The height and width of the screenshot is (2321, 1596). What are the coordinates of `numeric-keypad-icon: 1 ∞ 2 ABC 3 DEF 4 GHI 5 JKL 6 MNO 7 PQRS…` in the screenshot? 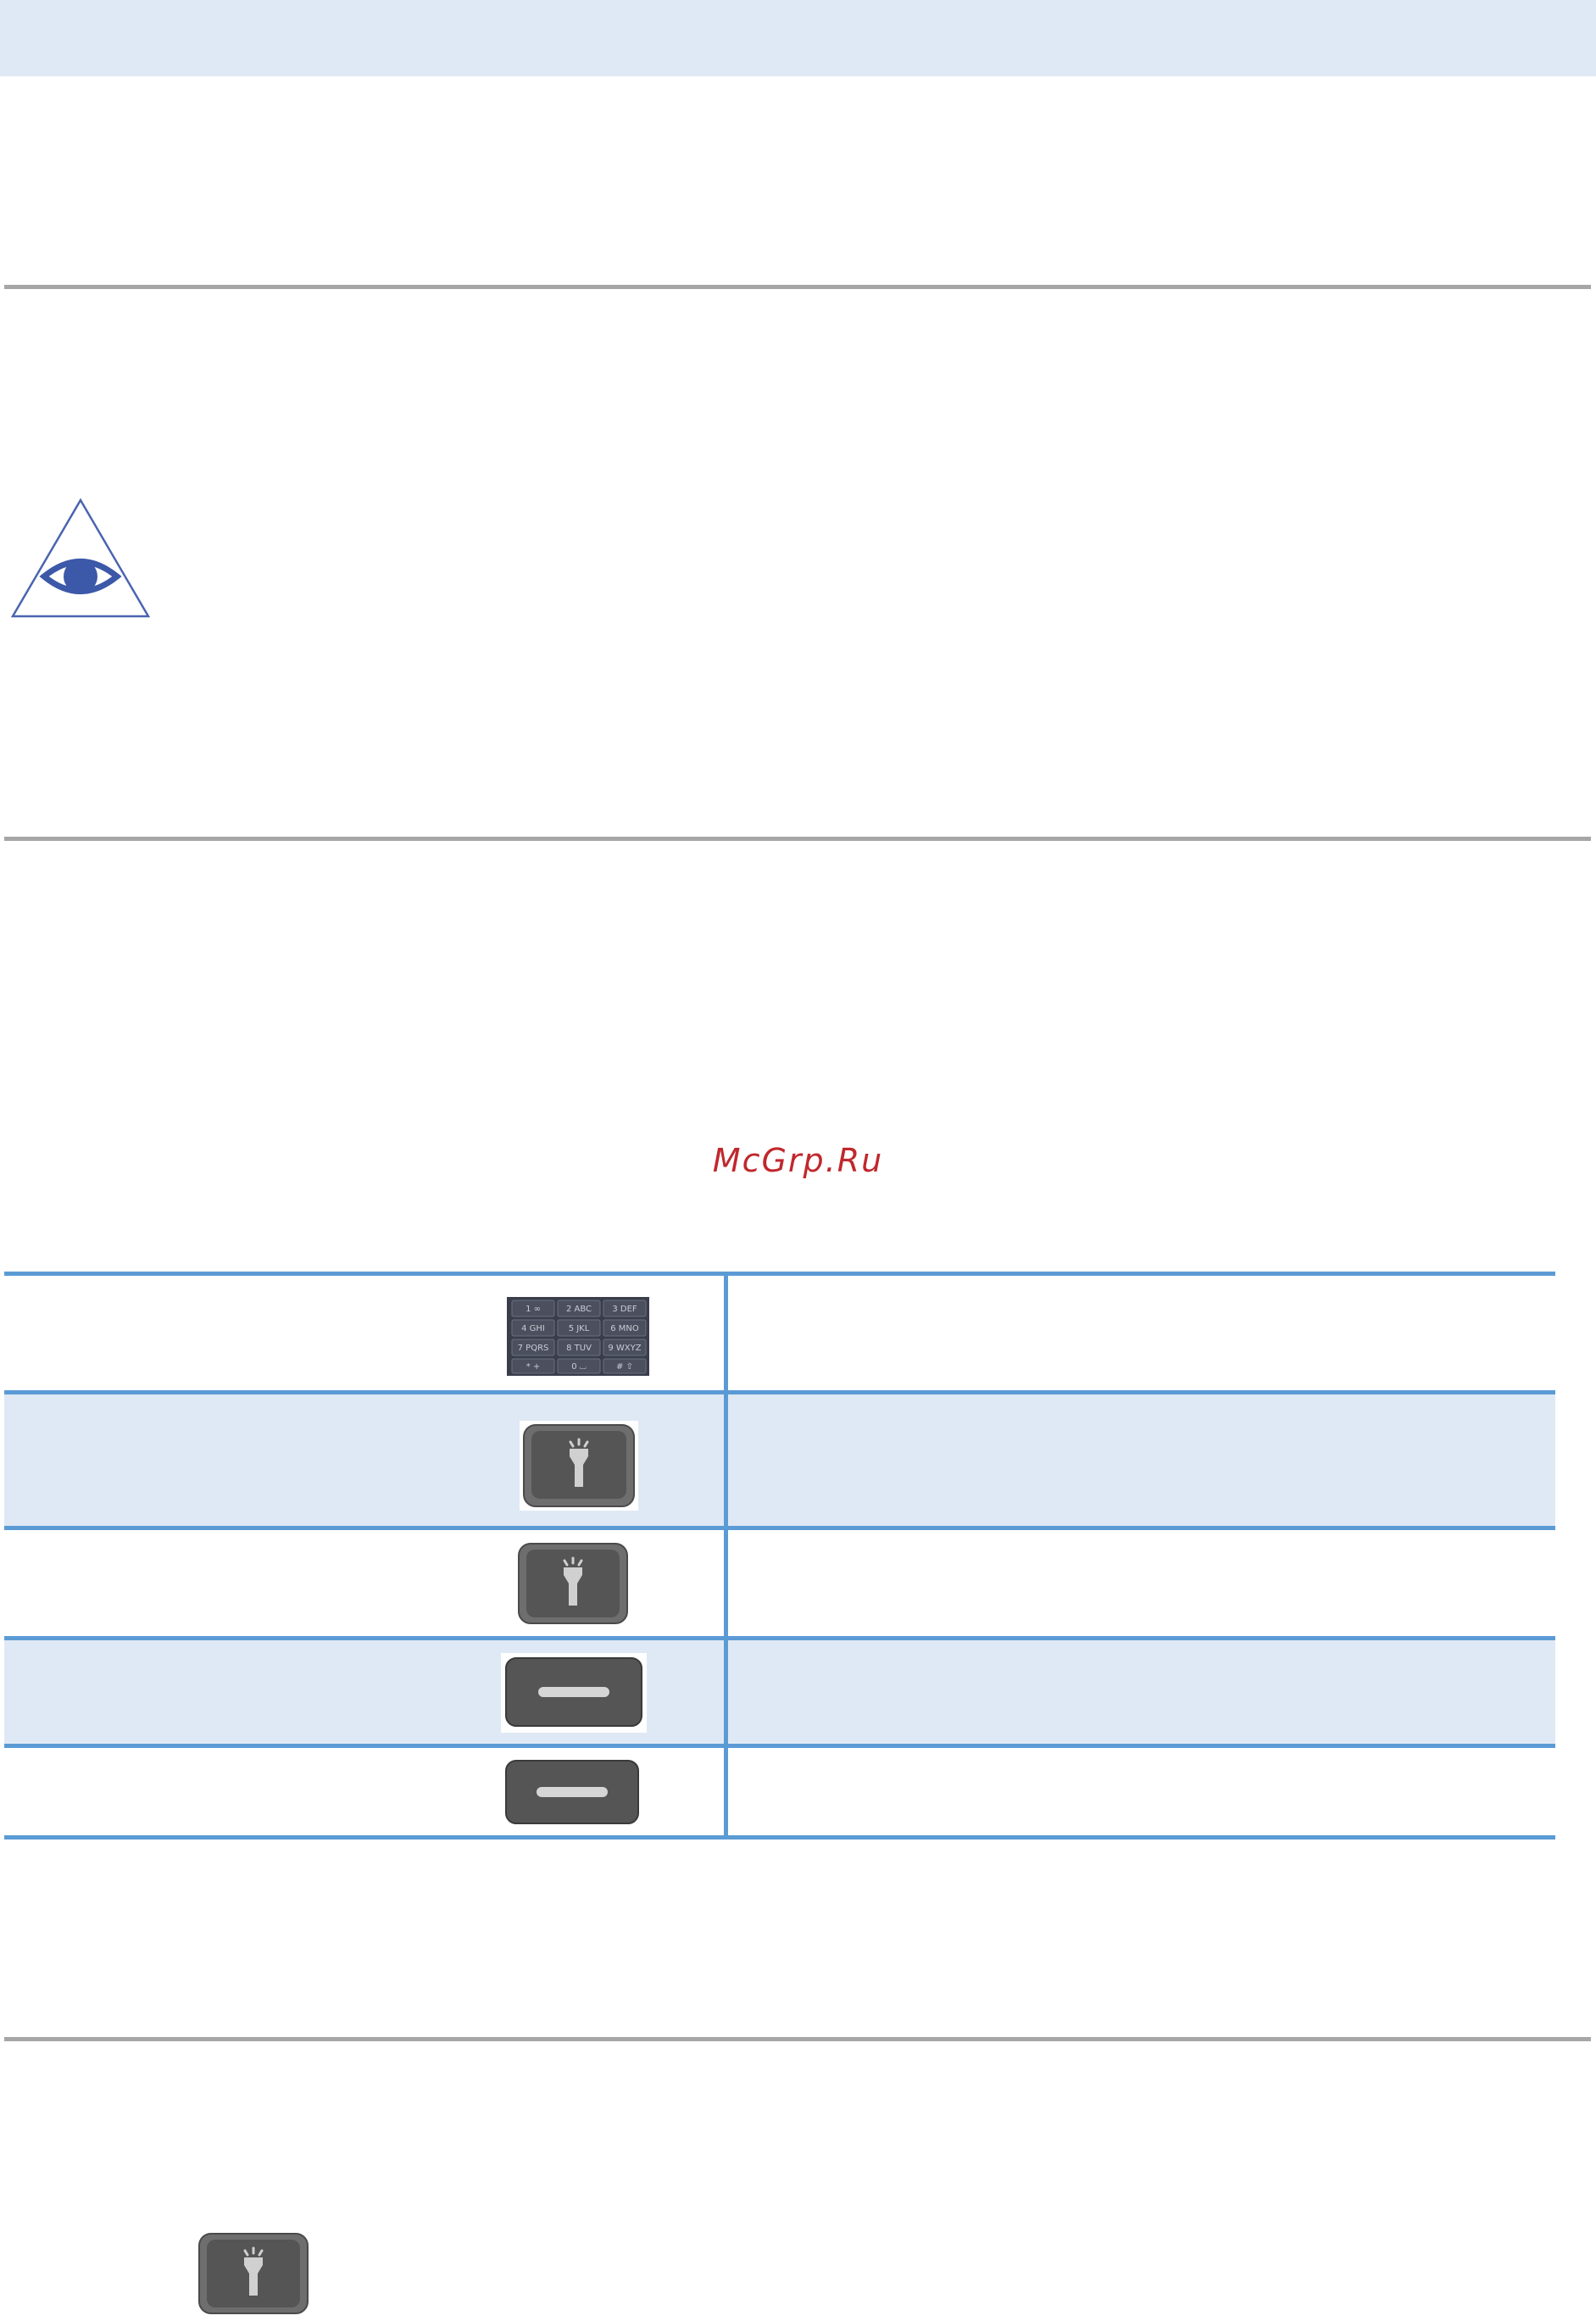 It's located at (578, 1336).